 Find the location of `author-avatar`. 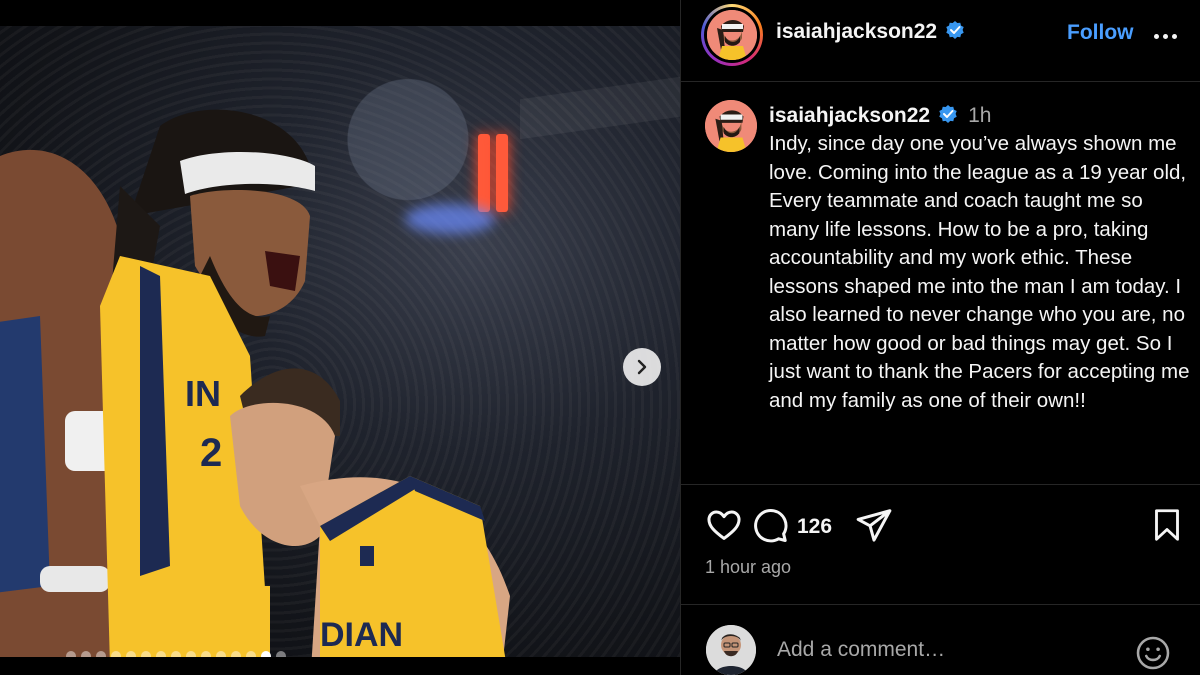

author-avatar is located at coordinates (732, 35).